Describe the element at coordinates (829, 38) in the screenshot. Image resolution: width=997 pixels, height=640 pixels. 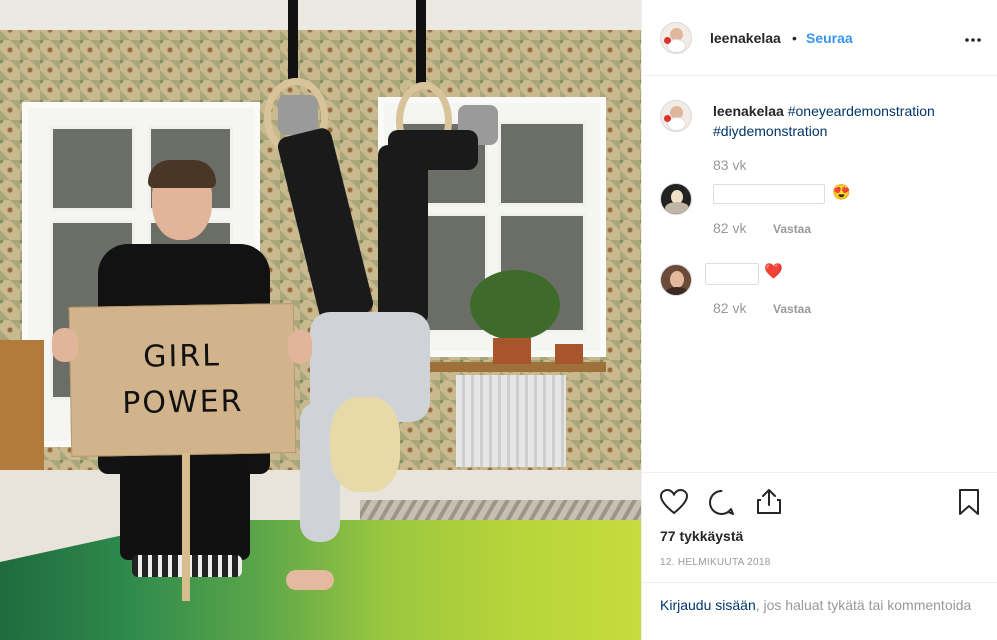
I see `follow-button: Seuraa` at that location.